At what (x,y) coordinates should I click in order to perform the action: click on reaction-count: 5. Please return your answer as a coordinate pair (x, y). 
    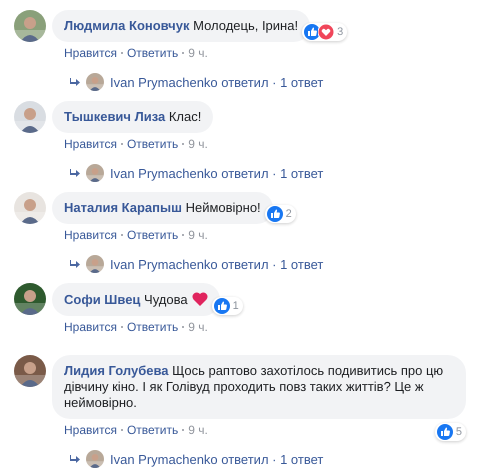
    Looking at the image, I should click on (459, 432).